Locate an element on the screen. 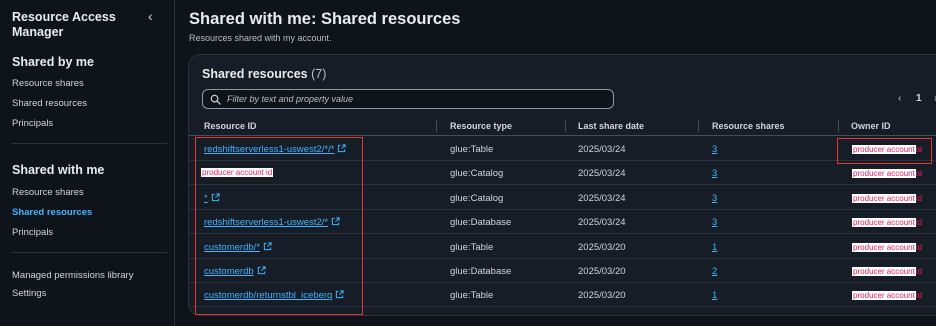 The height and width of the screenshot is (326, 936). sidebar-heading-shared-by-me: Shared by me is located at coordinates (53, 62).